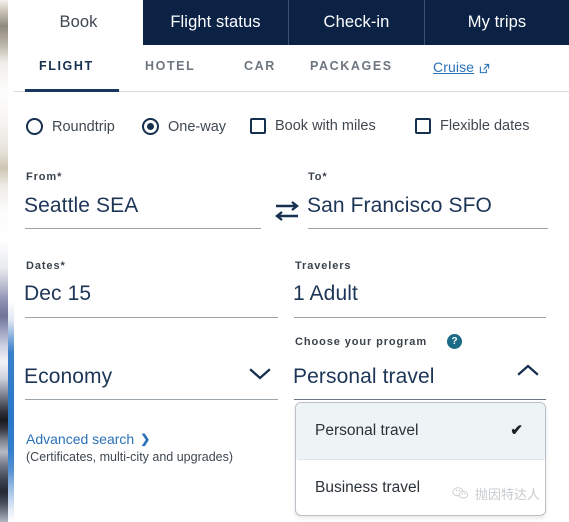 The height and width of the screenshot is (522, 569). Describe the element at coordinates (81, 206) in the screenshot. I see `from-input: Seattle SEA` at that location.